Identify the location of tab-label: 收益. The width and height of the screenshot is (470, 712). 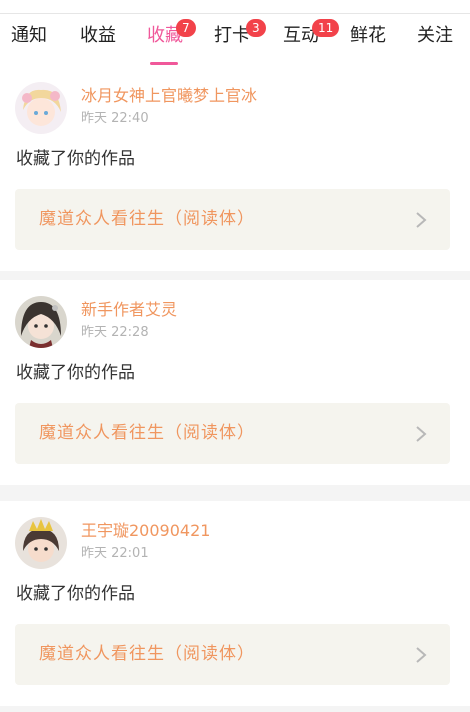
(98, 35).